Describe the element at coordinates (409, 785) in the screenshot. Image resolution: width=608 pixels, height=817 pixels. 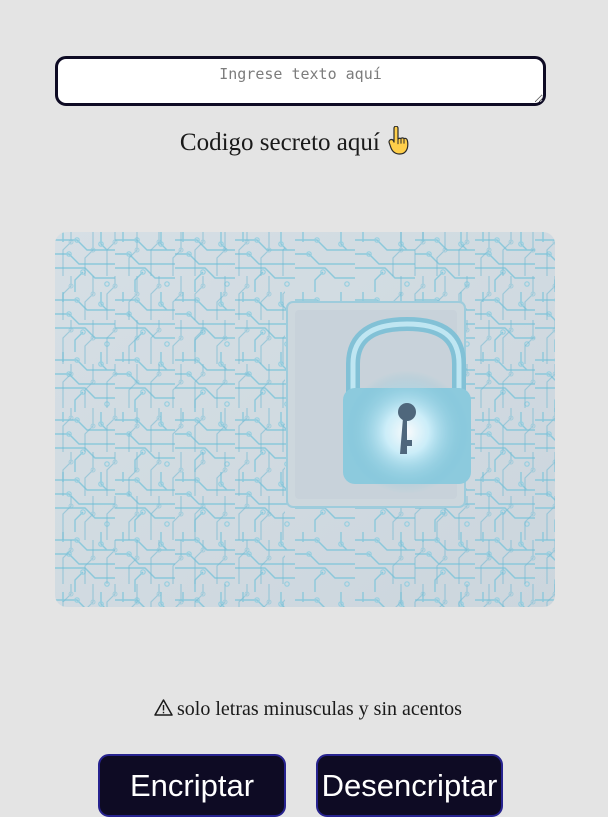
I see `decrypt-button: Desencriptar` at that location.